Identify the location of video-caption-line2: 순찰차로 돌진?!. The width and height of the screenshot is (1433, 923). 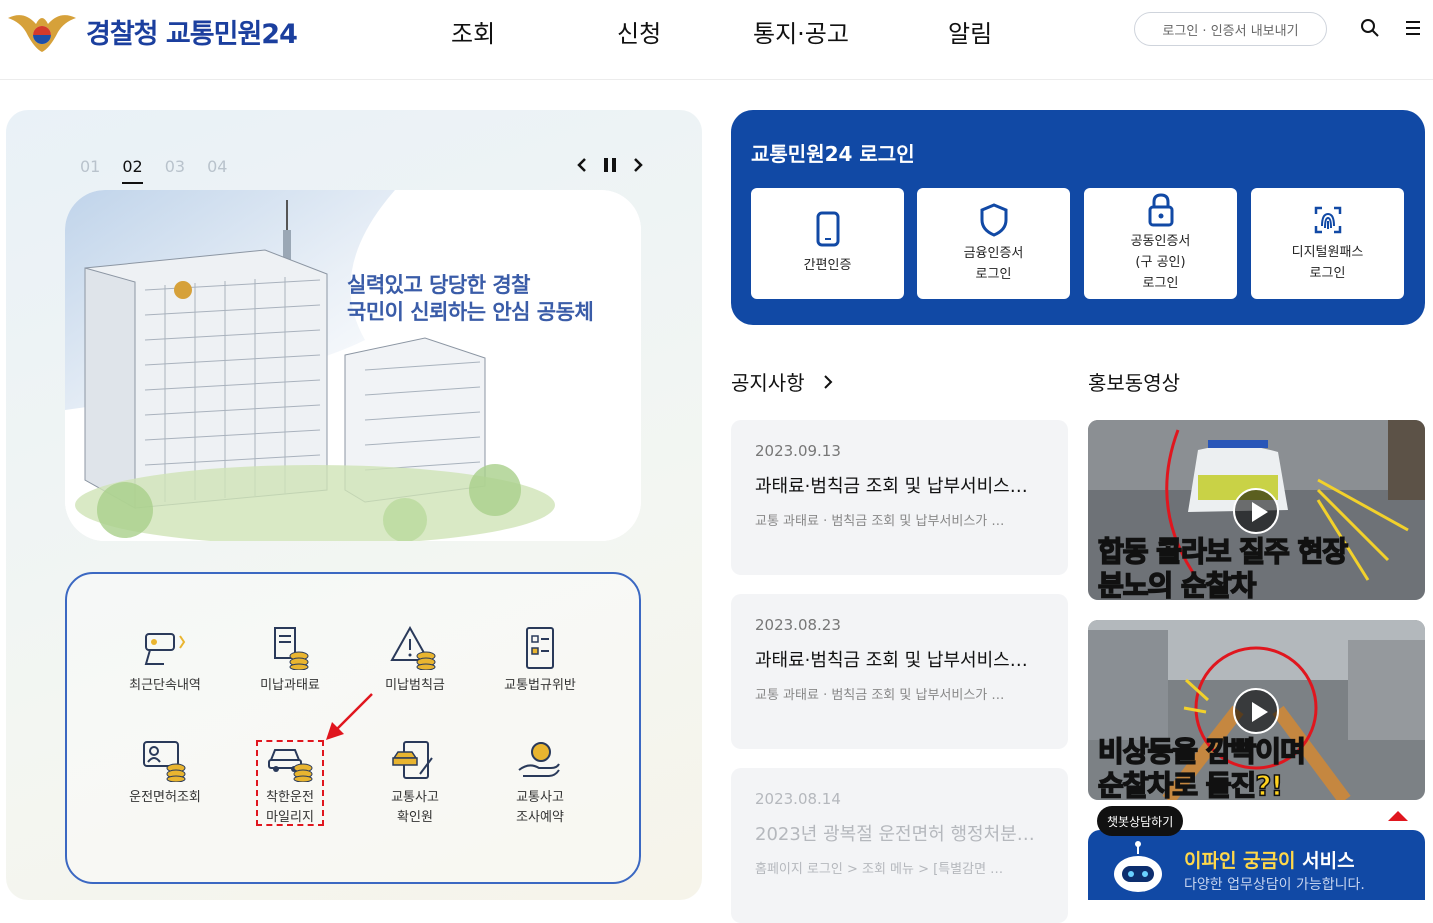
(1190, 784).